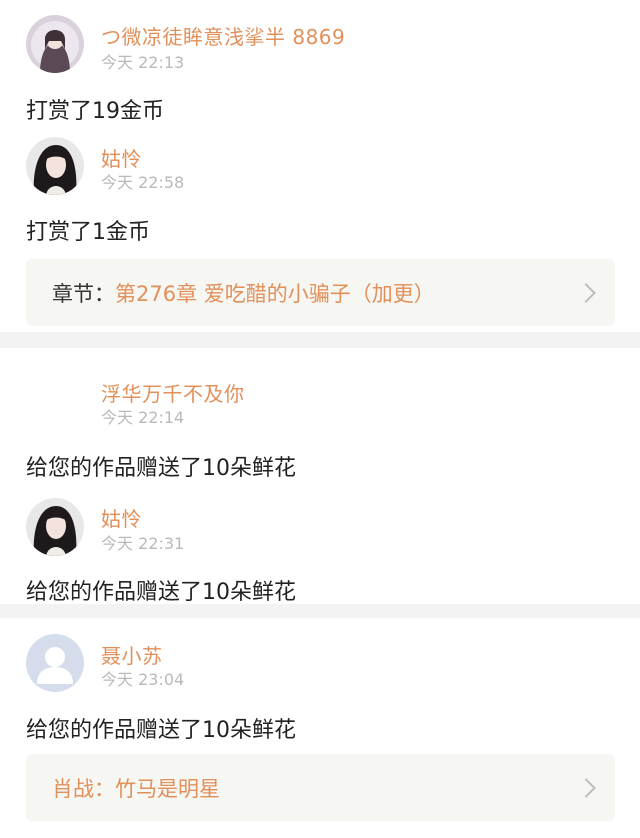 The image size is (640, 838). I want to click on message-time: 今天 22:13, so click(143, 62).